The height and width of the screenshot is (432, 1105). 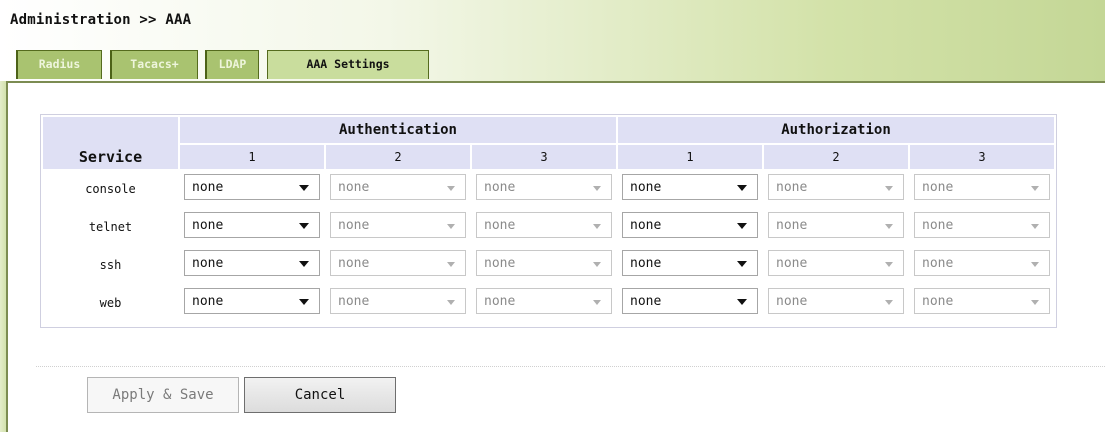 I want to click on ssh-authentication-3-select: none, so click(x=544, y=263).